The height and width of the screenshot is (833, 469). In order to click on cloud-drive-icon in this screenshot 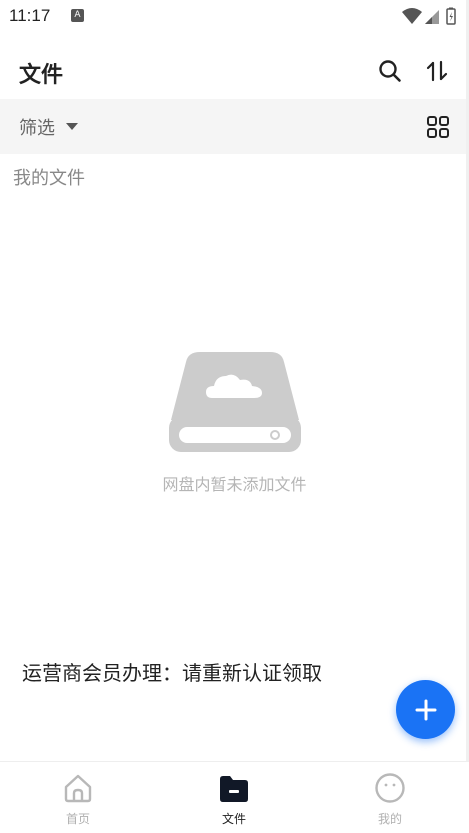, I will do `click(235, 402)`.